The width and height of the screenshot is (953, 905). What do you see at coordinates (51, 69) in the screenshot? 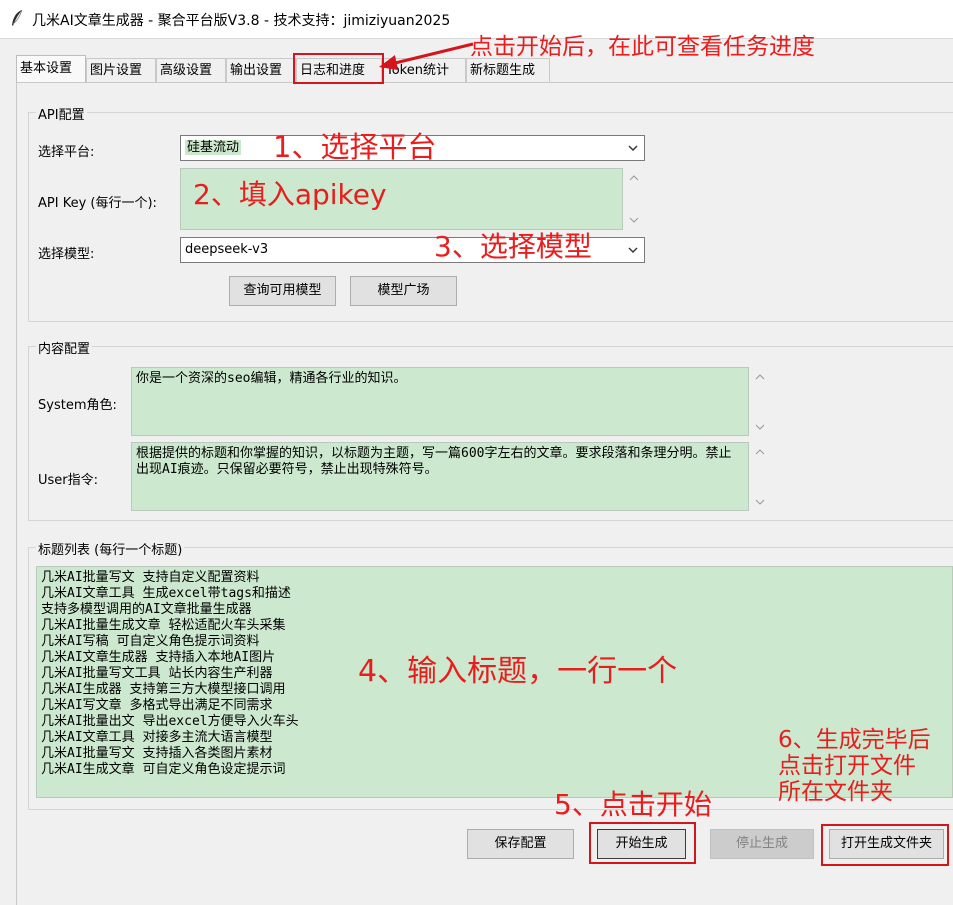
I see `tab-basic-settings: 基本设置` at bounding box center [51, 69].